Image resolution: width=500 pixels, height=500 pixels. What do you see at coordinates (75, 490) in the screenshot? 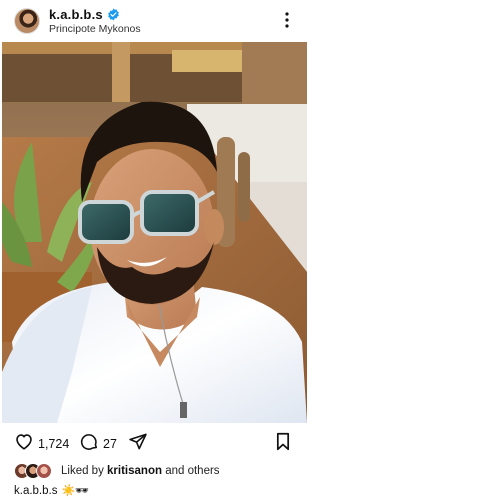
I see `caption-text: ☀️🕶` at bounding box center [75, 490].